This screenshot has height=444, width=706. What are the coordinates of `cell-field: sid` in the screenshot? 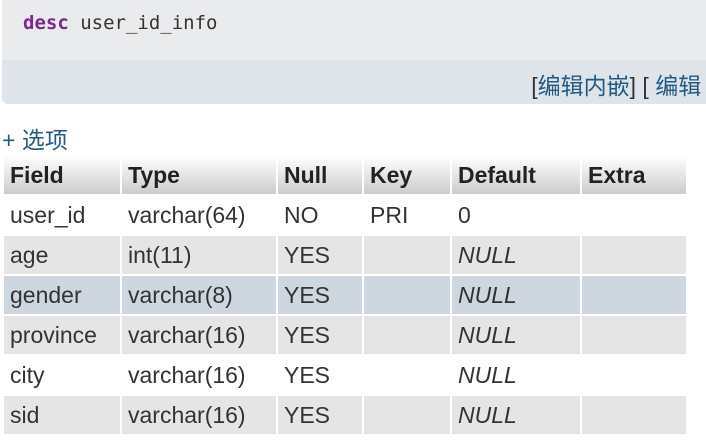 It's located at (62, 415).